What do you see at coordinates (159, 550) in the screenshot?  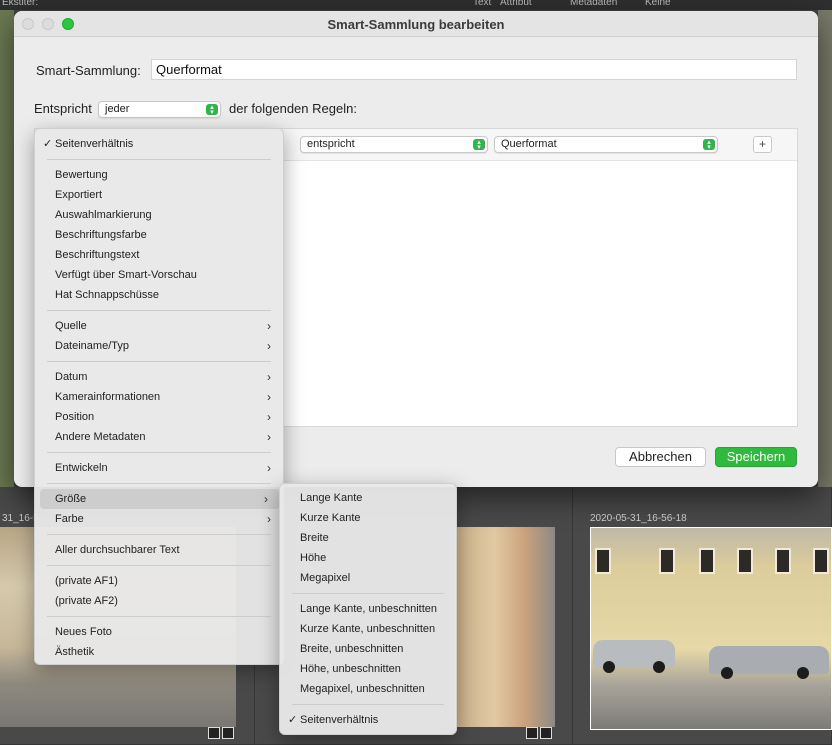 I see `menu-item-searchable-text: Aller durchsuchbarer Text` at bounding box center [159, 550].